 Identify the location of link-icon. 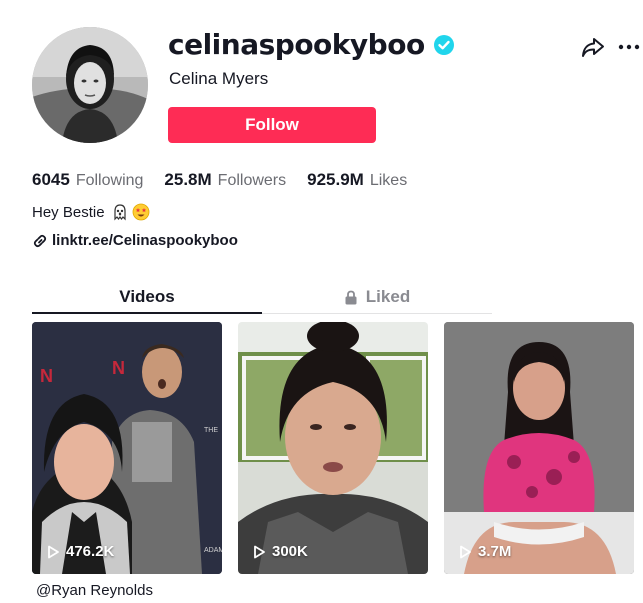
(40, 240).